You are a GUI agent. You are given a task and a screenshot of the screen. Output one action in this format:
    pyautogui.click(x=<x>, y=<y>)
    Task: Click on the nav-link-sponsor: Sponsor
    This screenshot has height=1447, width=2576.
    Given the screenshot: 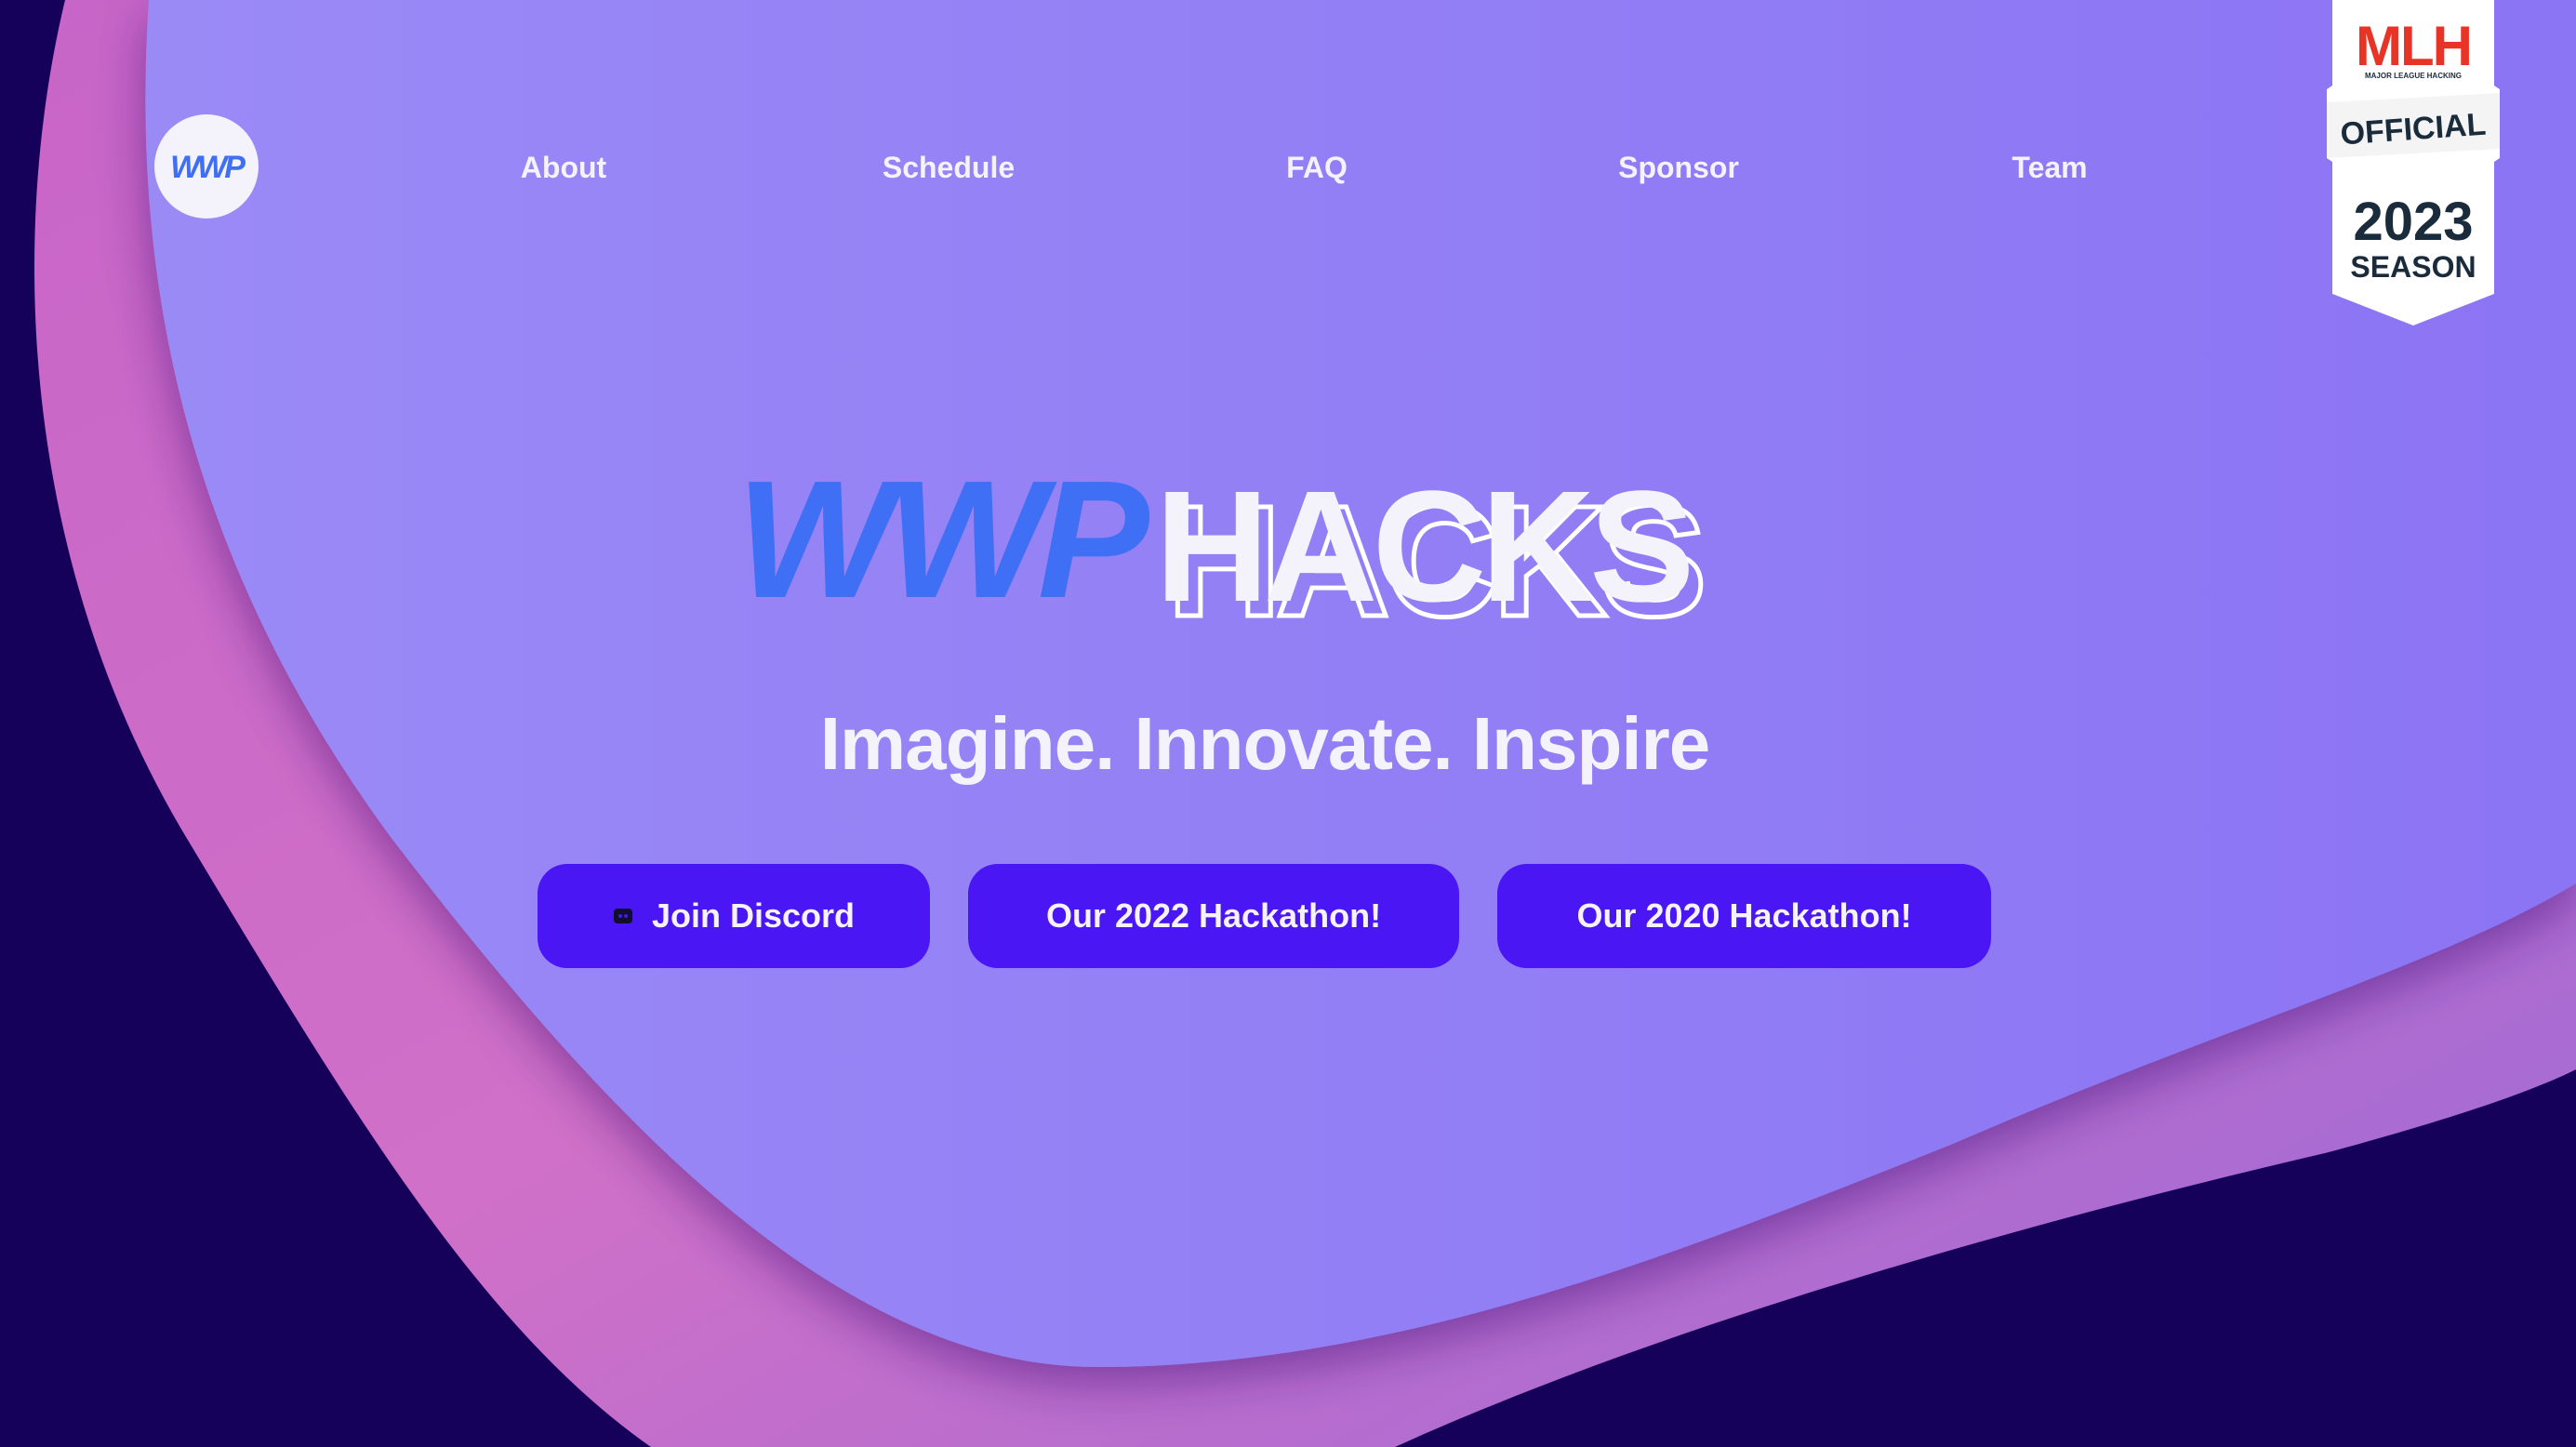 What is the action you would take?
    pyautogui.click(x=1678, y=167)
    